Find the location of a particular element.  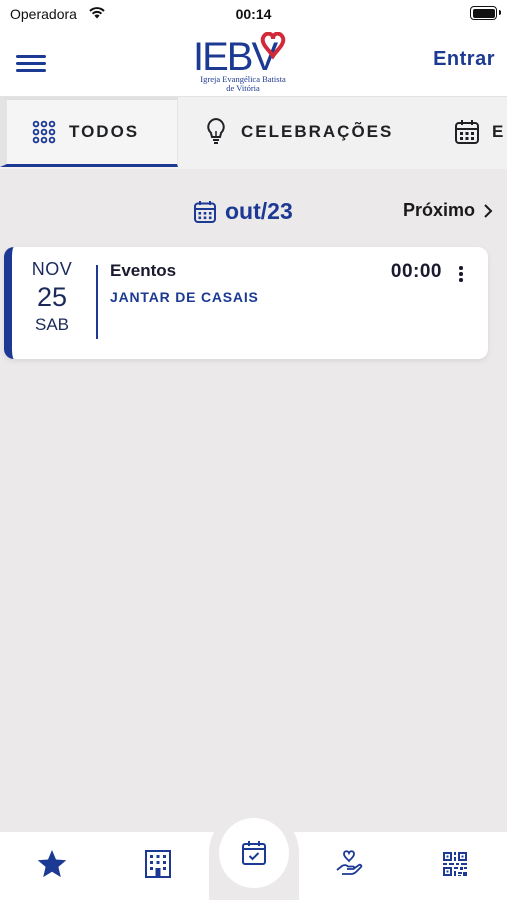

event-weekday: SAB is located at coordinates (52, 324).